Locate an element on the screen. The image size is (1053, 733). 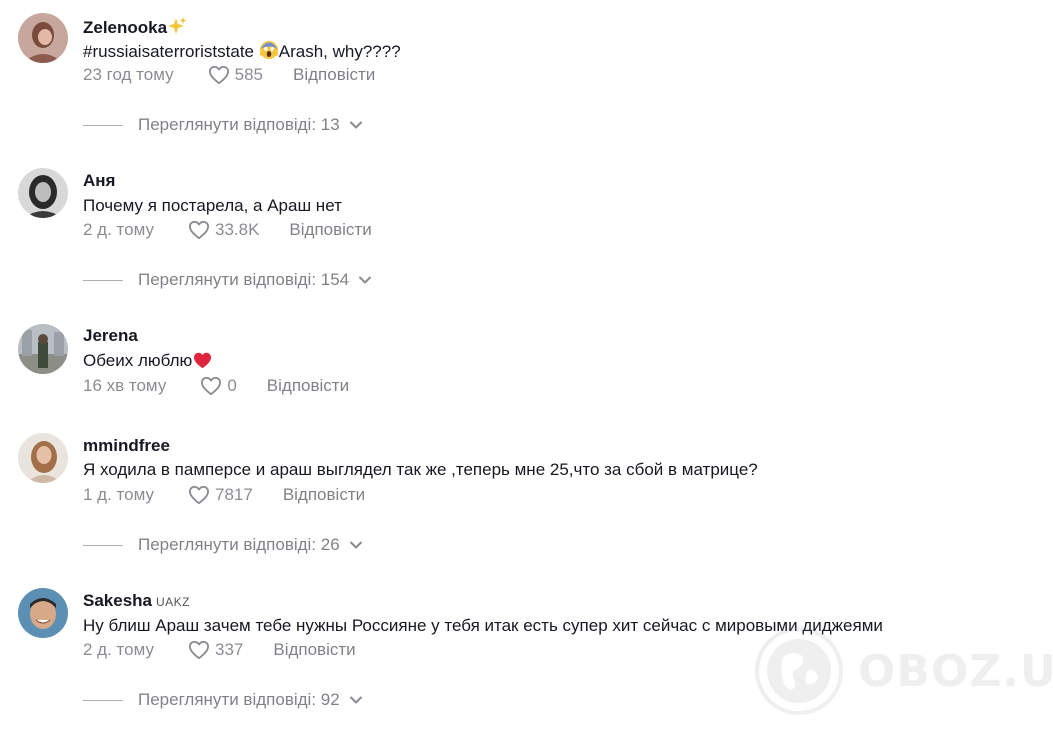
comment-meta: 23 год тому 585 Відповісти is located at coordinates (229, 75).